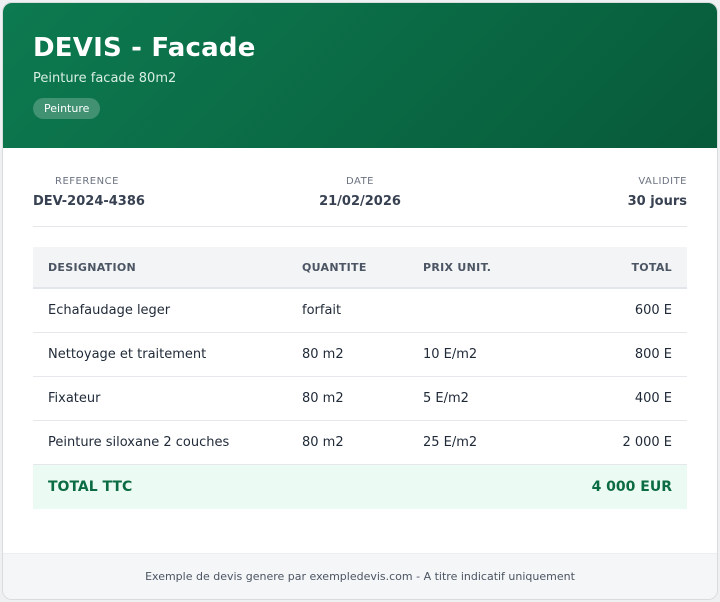  I want to click on total-value: 4 000 EUR, so click(615, 486).